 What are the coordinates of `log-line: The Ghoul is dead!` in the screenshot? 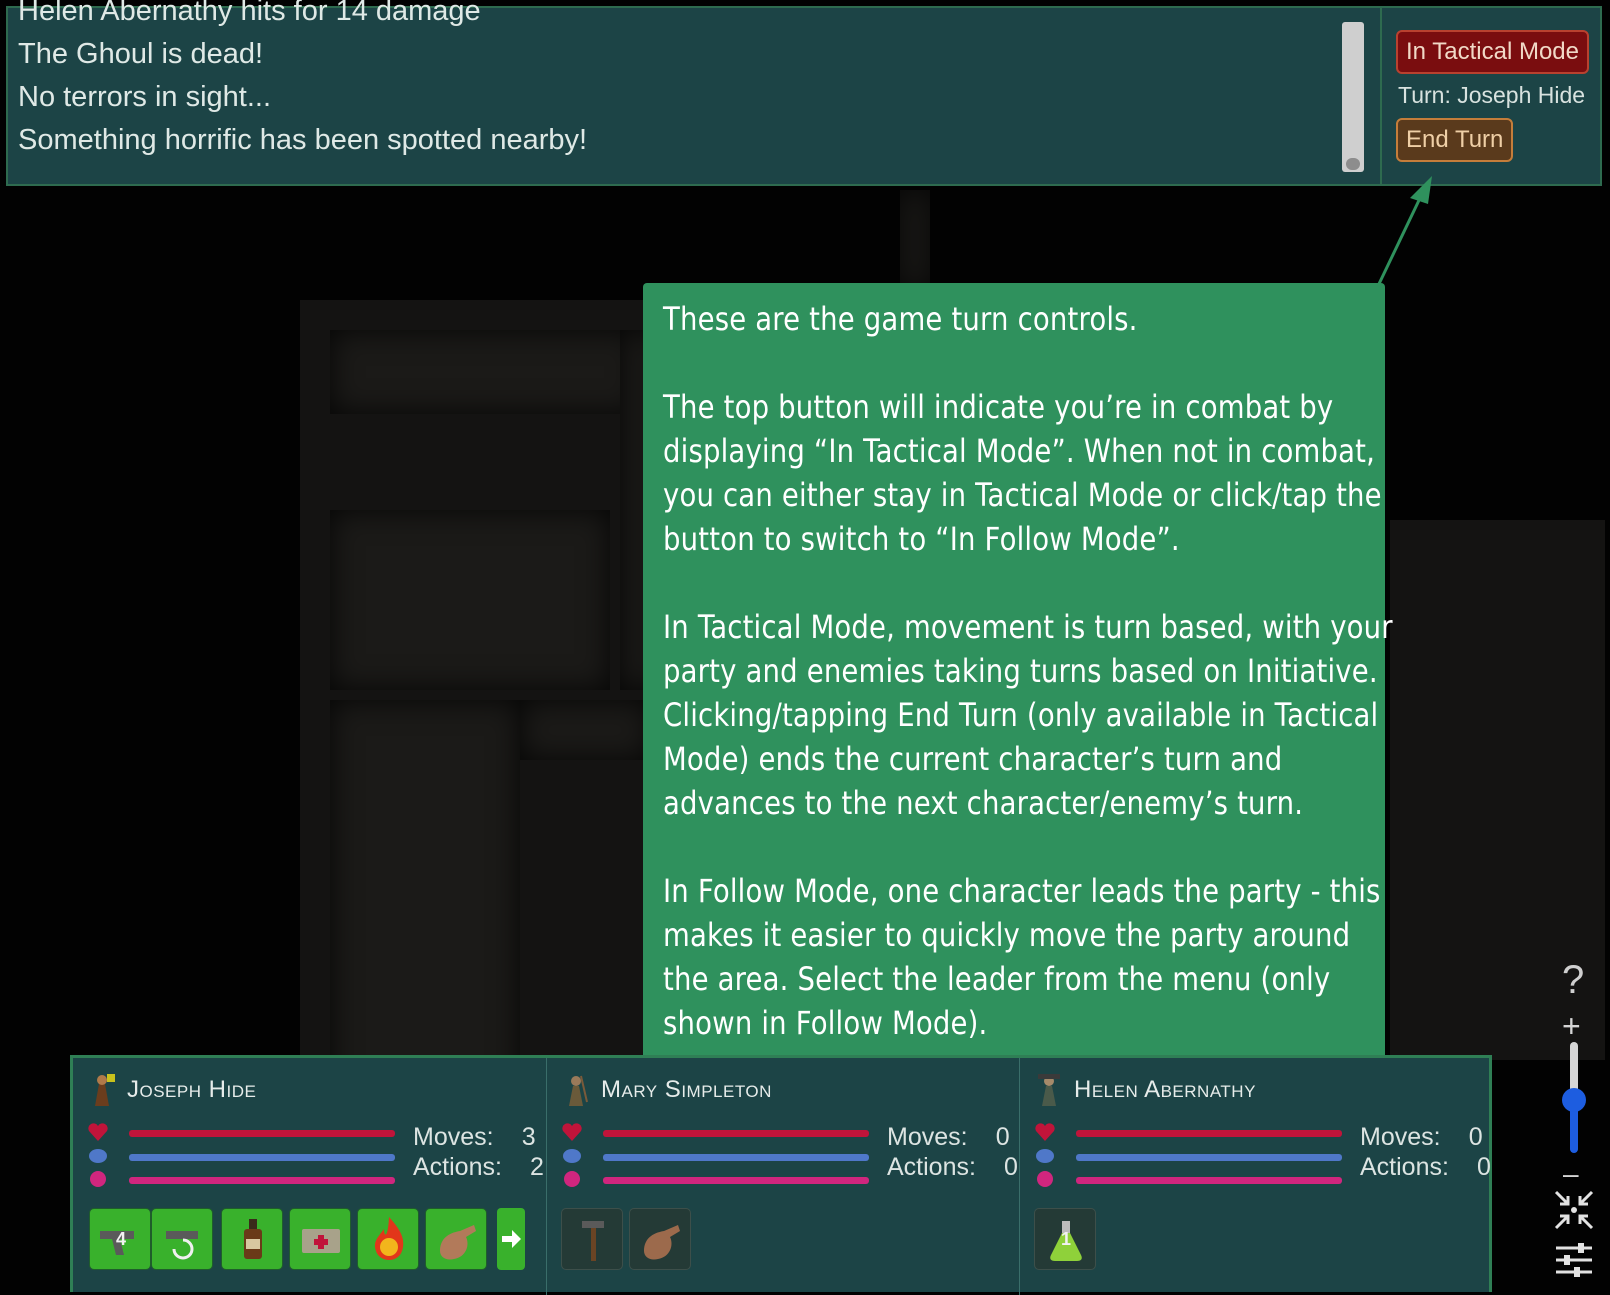 It's located at (141, 54).